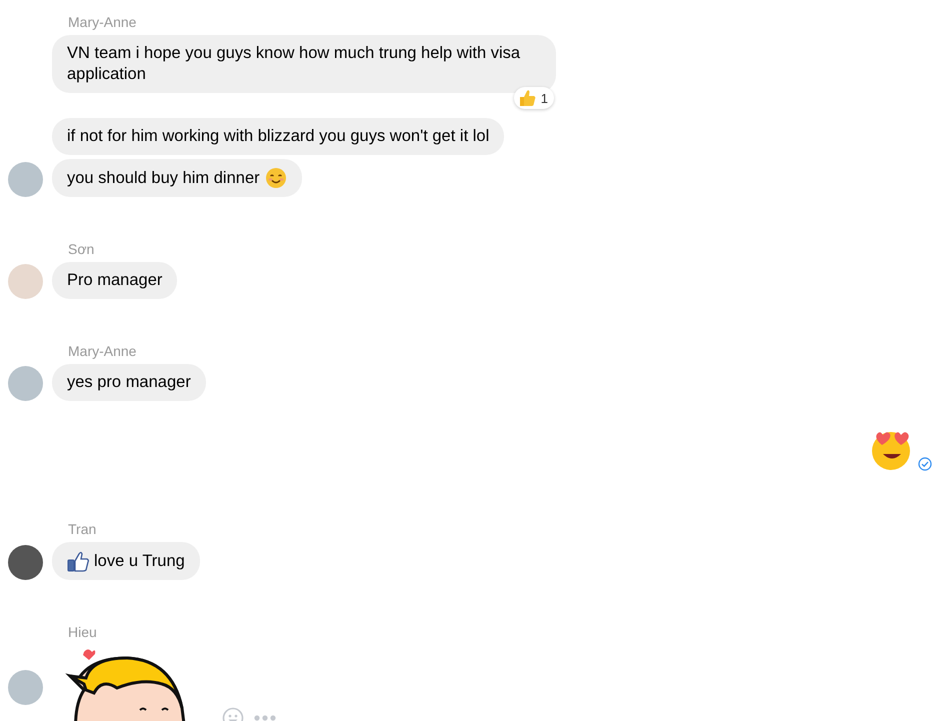 The width and height of the screenshot is (945, 721). Describe the element at coordinates (925, 464) in the screenshot. I see `read-receipt-icon` at that location.